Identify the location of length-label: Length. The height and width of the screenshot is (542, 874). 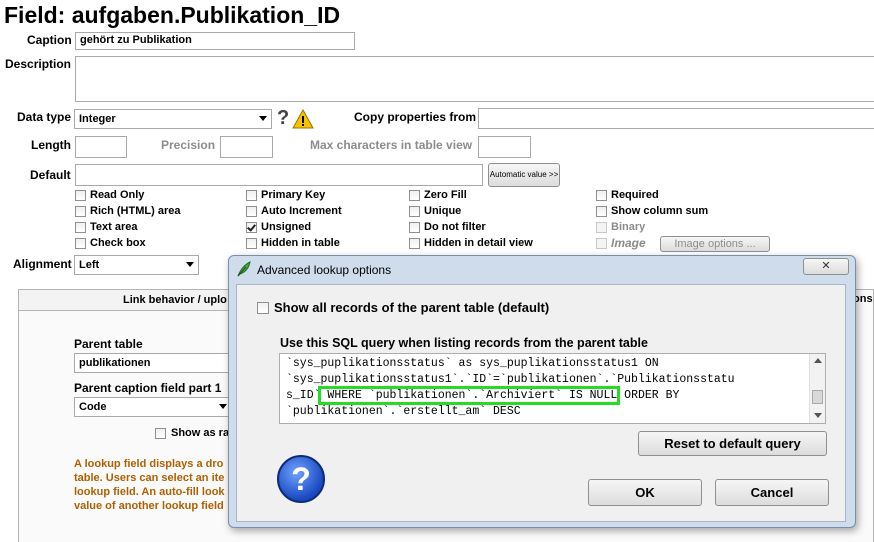
(51, 145).